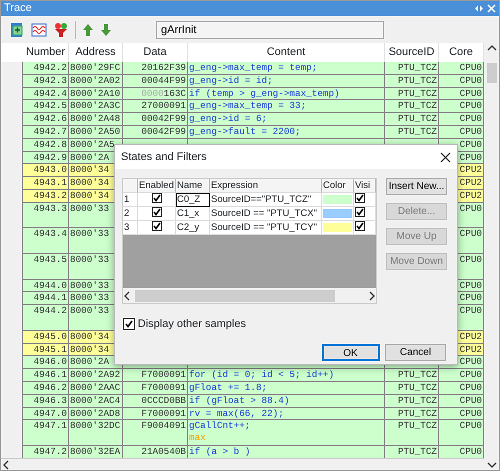 The height and width of the screenshot is (471, 500). What do you see at coordinates (491, 465) in the screenshot?
I see `scroll-down-icon` at bounding box center [491, 465].